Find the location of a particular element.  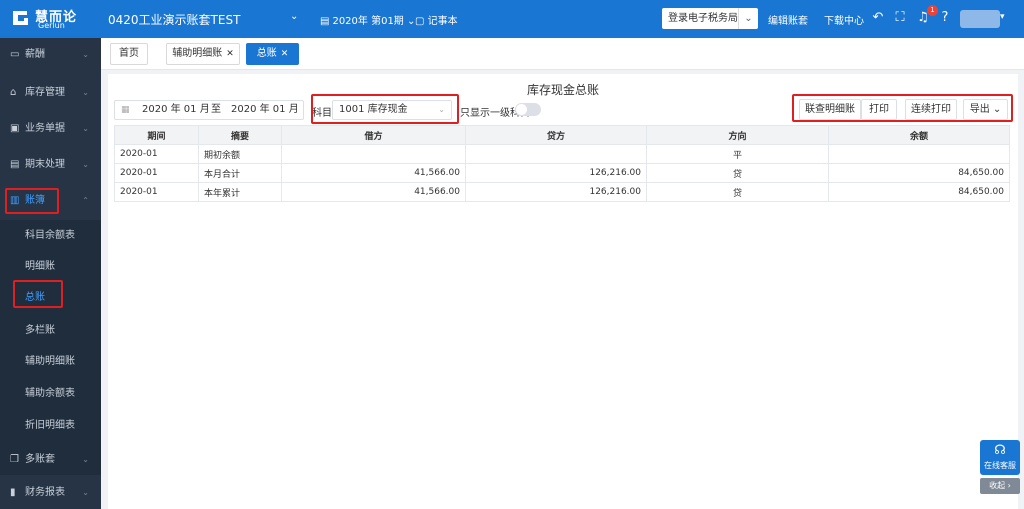

notebook-icon: ▢ is located at coordinates (420, 21).